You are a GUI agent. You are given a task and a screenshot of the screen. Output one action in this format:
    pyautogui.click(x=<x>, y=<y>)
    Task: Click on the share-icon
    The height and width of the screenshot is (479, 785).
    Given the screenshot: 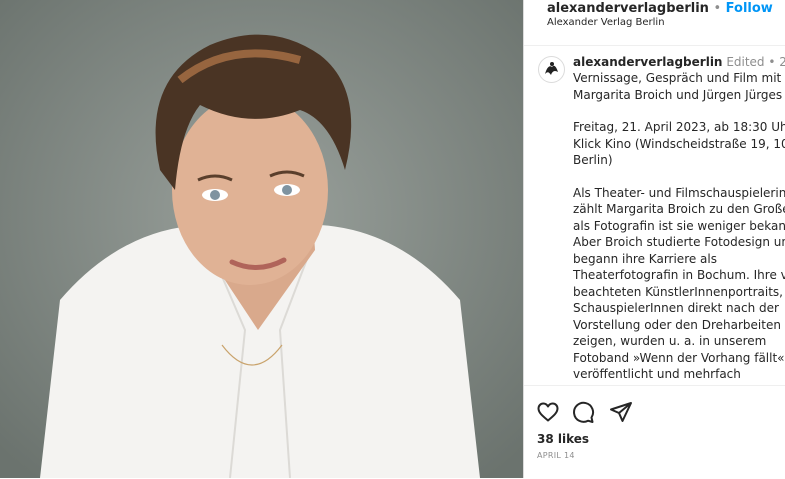 What is the action you would take?
    pyautogui.click(x=621, y=412)
    